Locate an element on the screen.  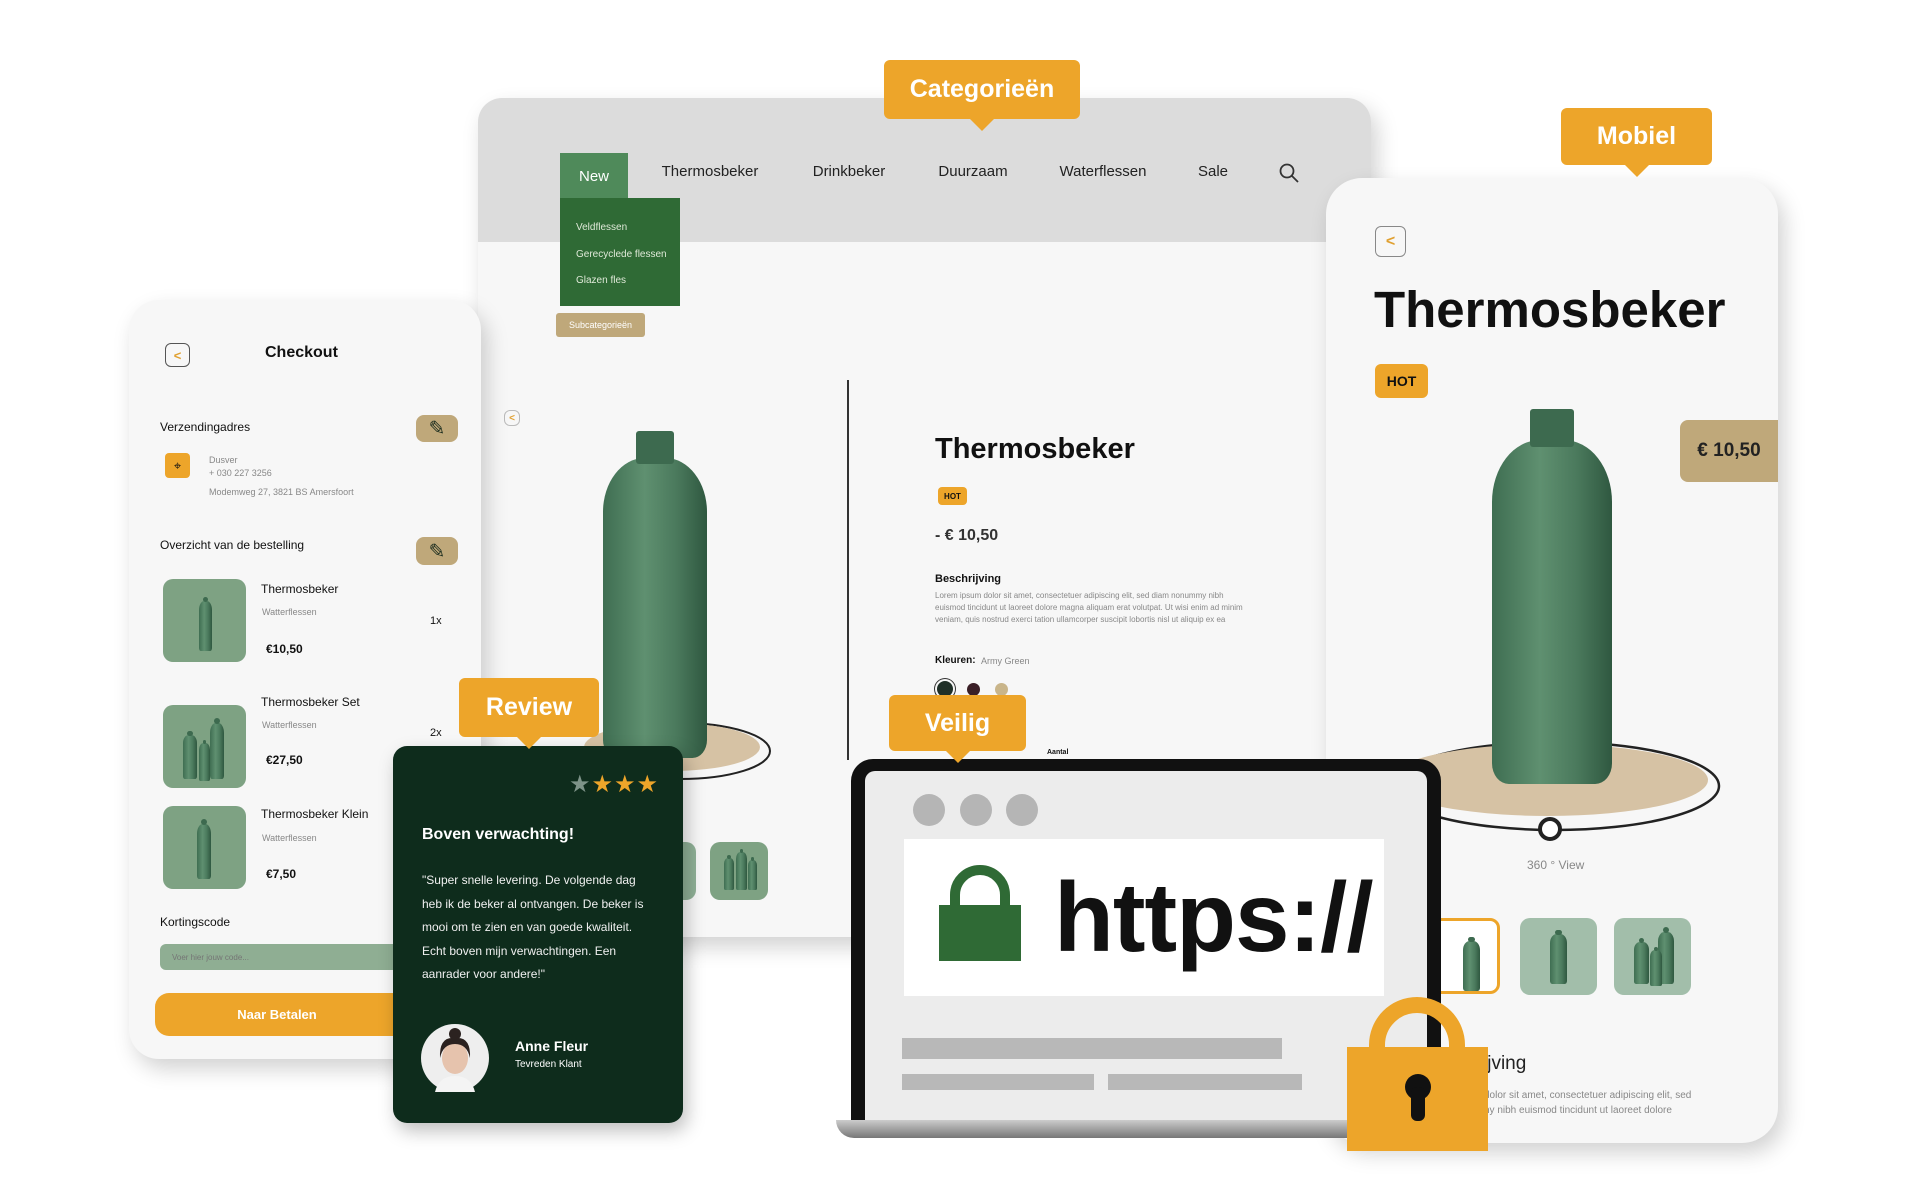
dropdown-item-gerecyclede: Gerecyclede flessen is located at coordinates (621, 254).